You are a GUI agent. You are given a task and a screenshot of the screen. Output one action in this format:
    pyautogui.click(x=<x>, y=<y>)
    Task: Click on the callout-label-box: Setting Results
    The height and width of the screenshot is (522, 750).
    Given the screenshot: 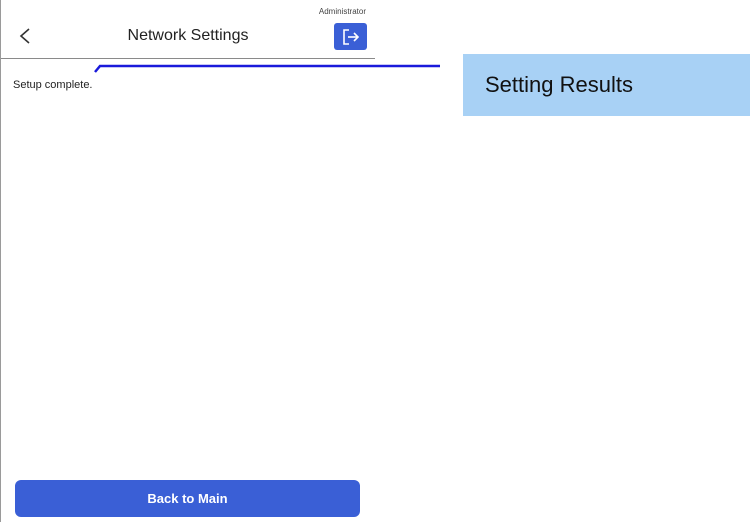 What is the action you would take?
    pyautogui.click(x=606, y=85)
    